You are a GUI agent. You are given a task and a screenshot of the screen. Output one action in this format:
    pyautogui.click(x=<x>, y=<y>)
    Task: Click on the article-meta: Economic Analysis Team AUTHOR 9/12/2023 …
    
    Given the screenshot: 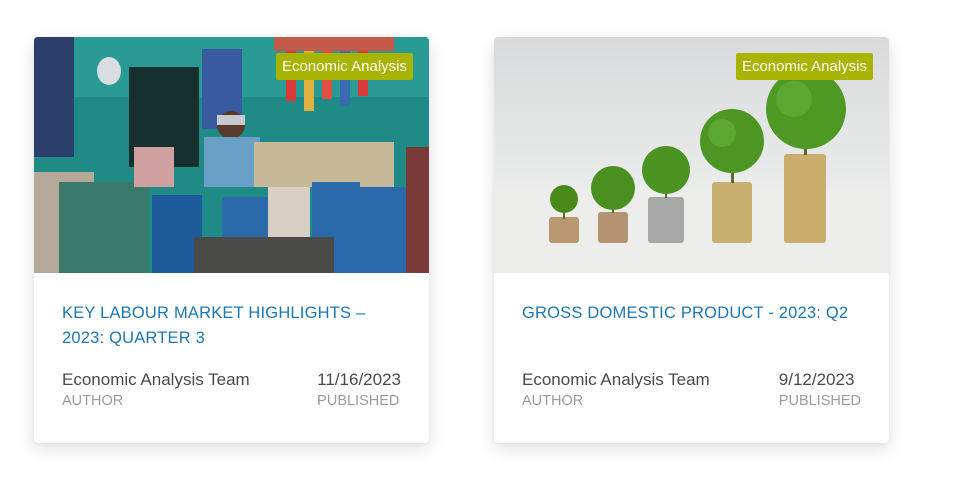 What is the action you would take?
    pyautogui.click(x=691, y=390)
    